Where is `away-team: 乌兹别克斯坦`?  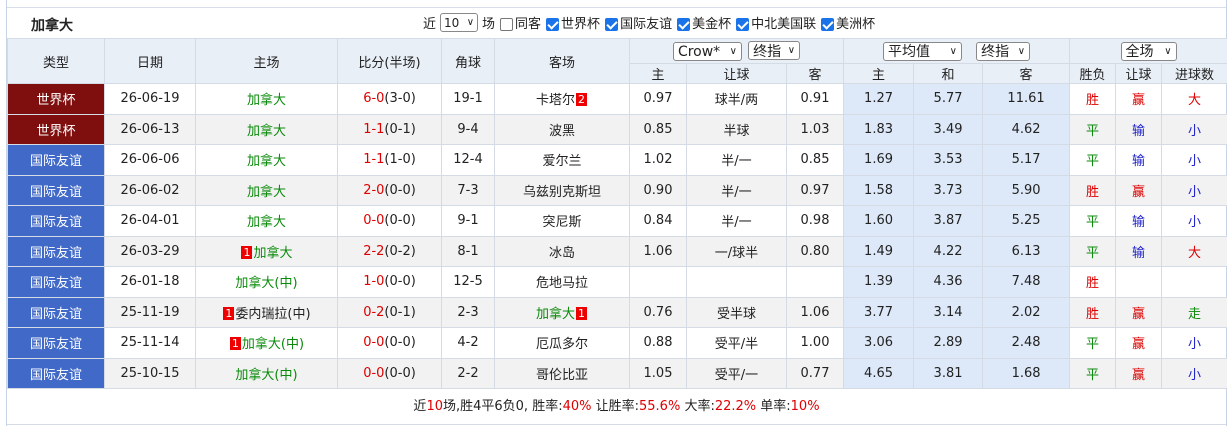
away-team: 乌兹别克斯坦 is located at coordinates (562, 190).